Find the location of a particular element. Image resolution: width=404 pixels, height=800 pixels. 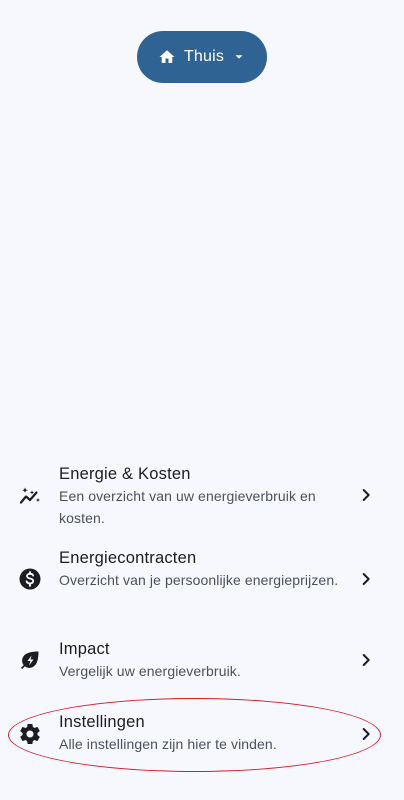

menu-item-title: Energiecontracten is located at coordinates (128, 558).